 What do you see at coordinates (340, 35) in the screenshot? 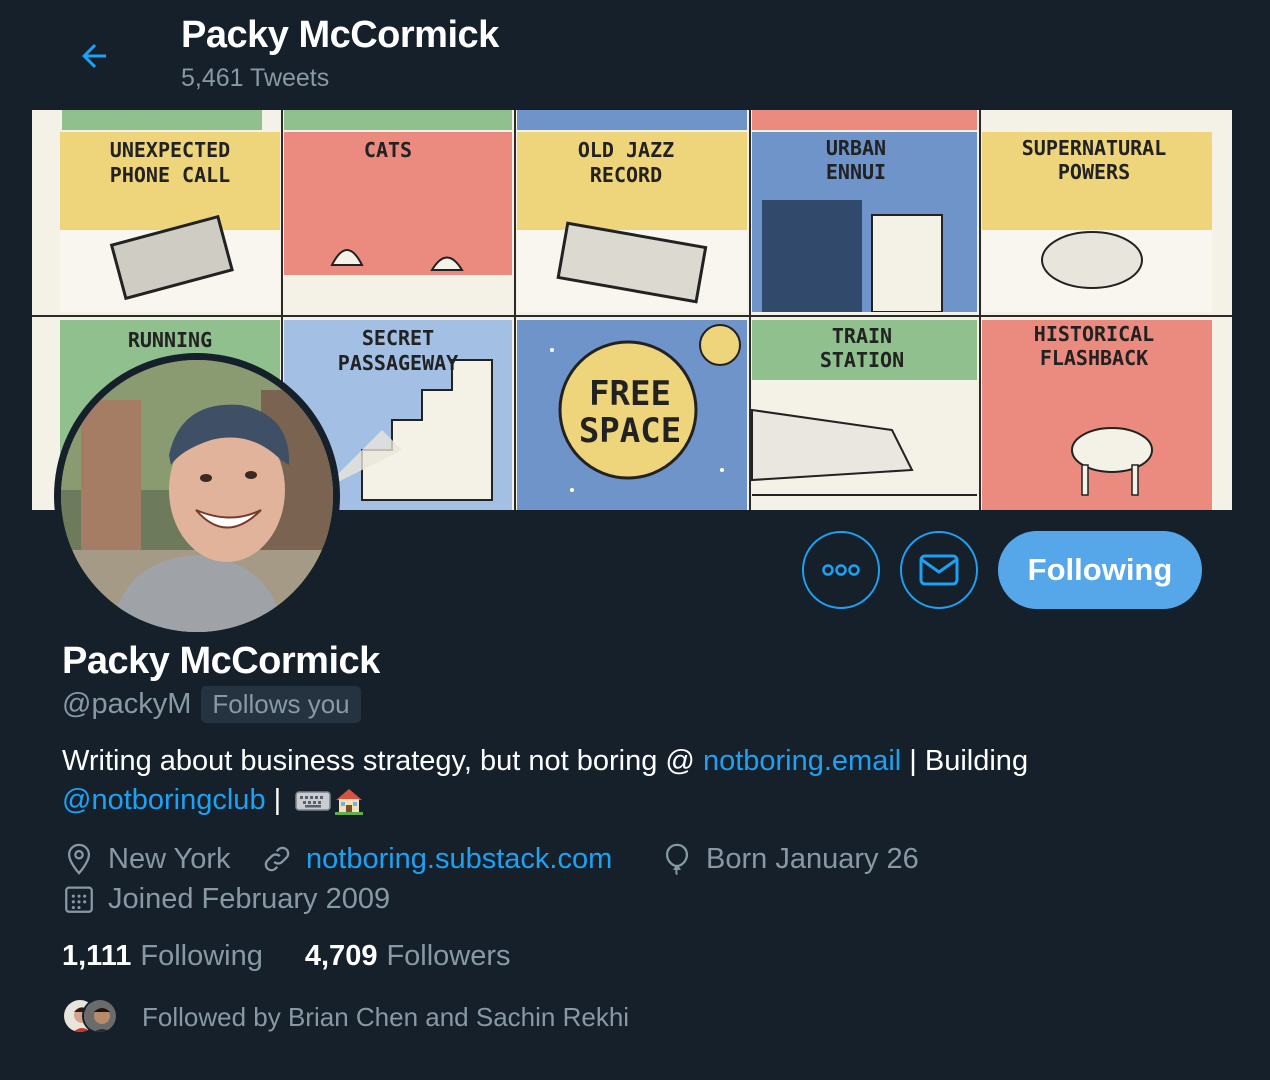
I see `header-title: Packy McCormick` at bounding box center [340, 35].